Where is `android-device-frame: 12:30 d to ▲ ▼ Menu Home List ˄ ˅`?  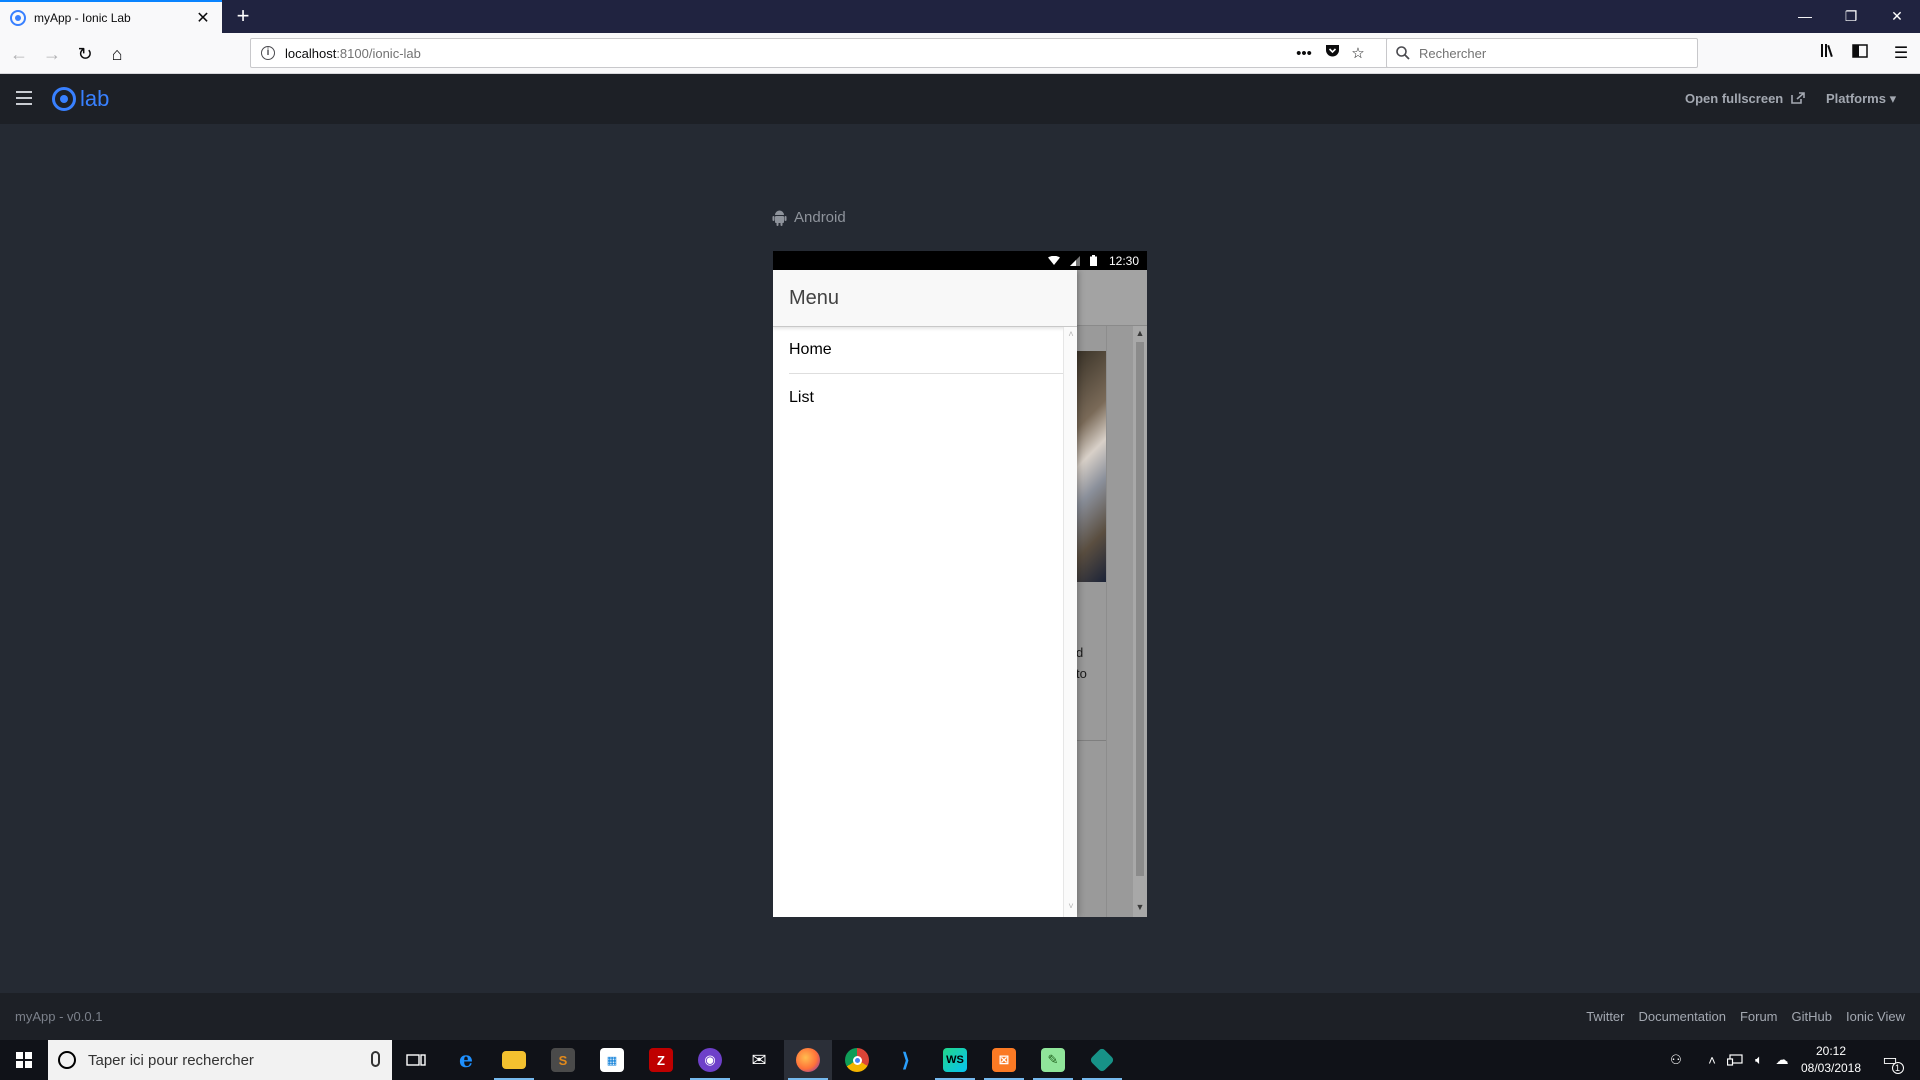 android-device-frame: 12:30 d to ▲ ▼ Menu Home List ˄ ˅ is located at coordinates (960, 584).